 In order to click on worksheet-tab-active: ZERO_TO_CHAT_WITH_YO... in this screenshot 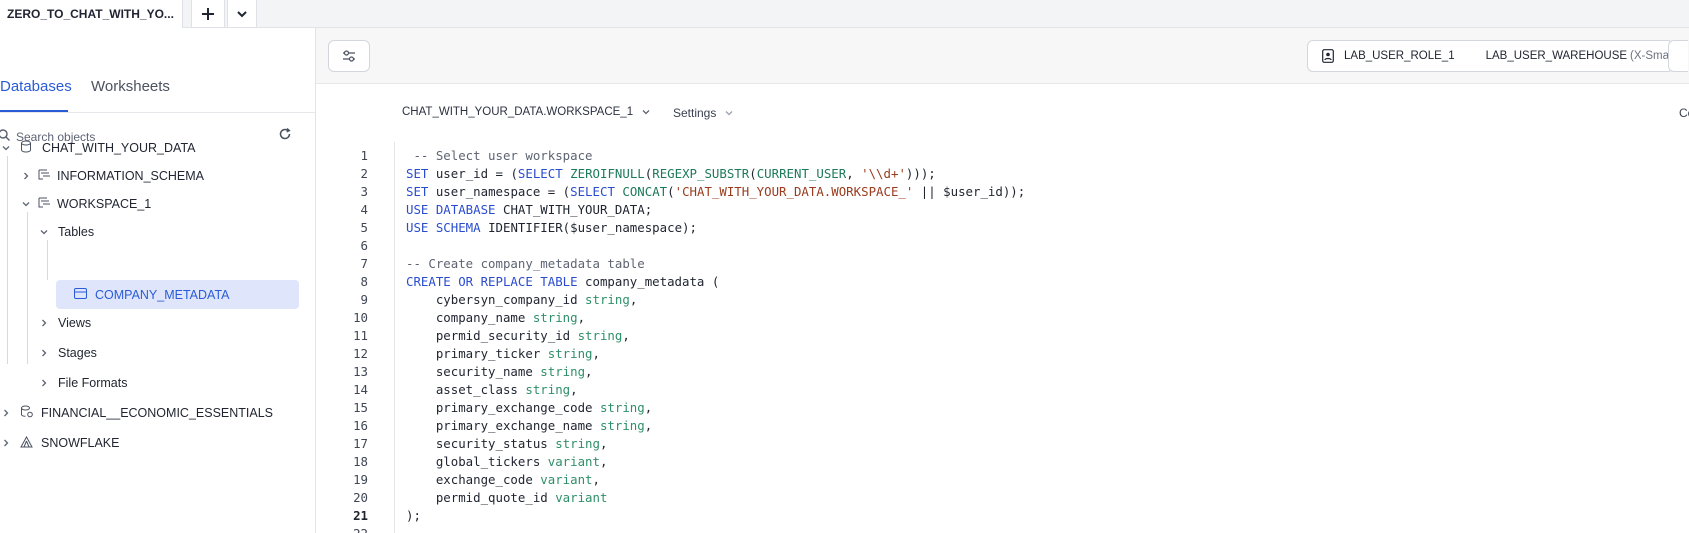, I will do `click(91, 14)`.